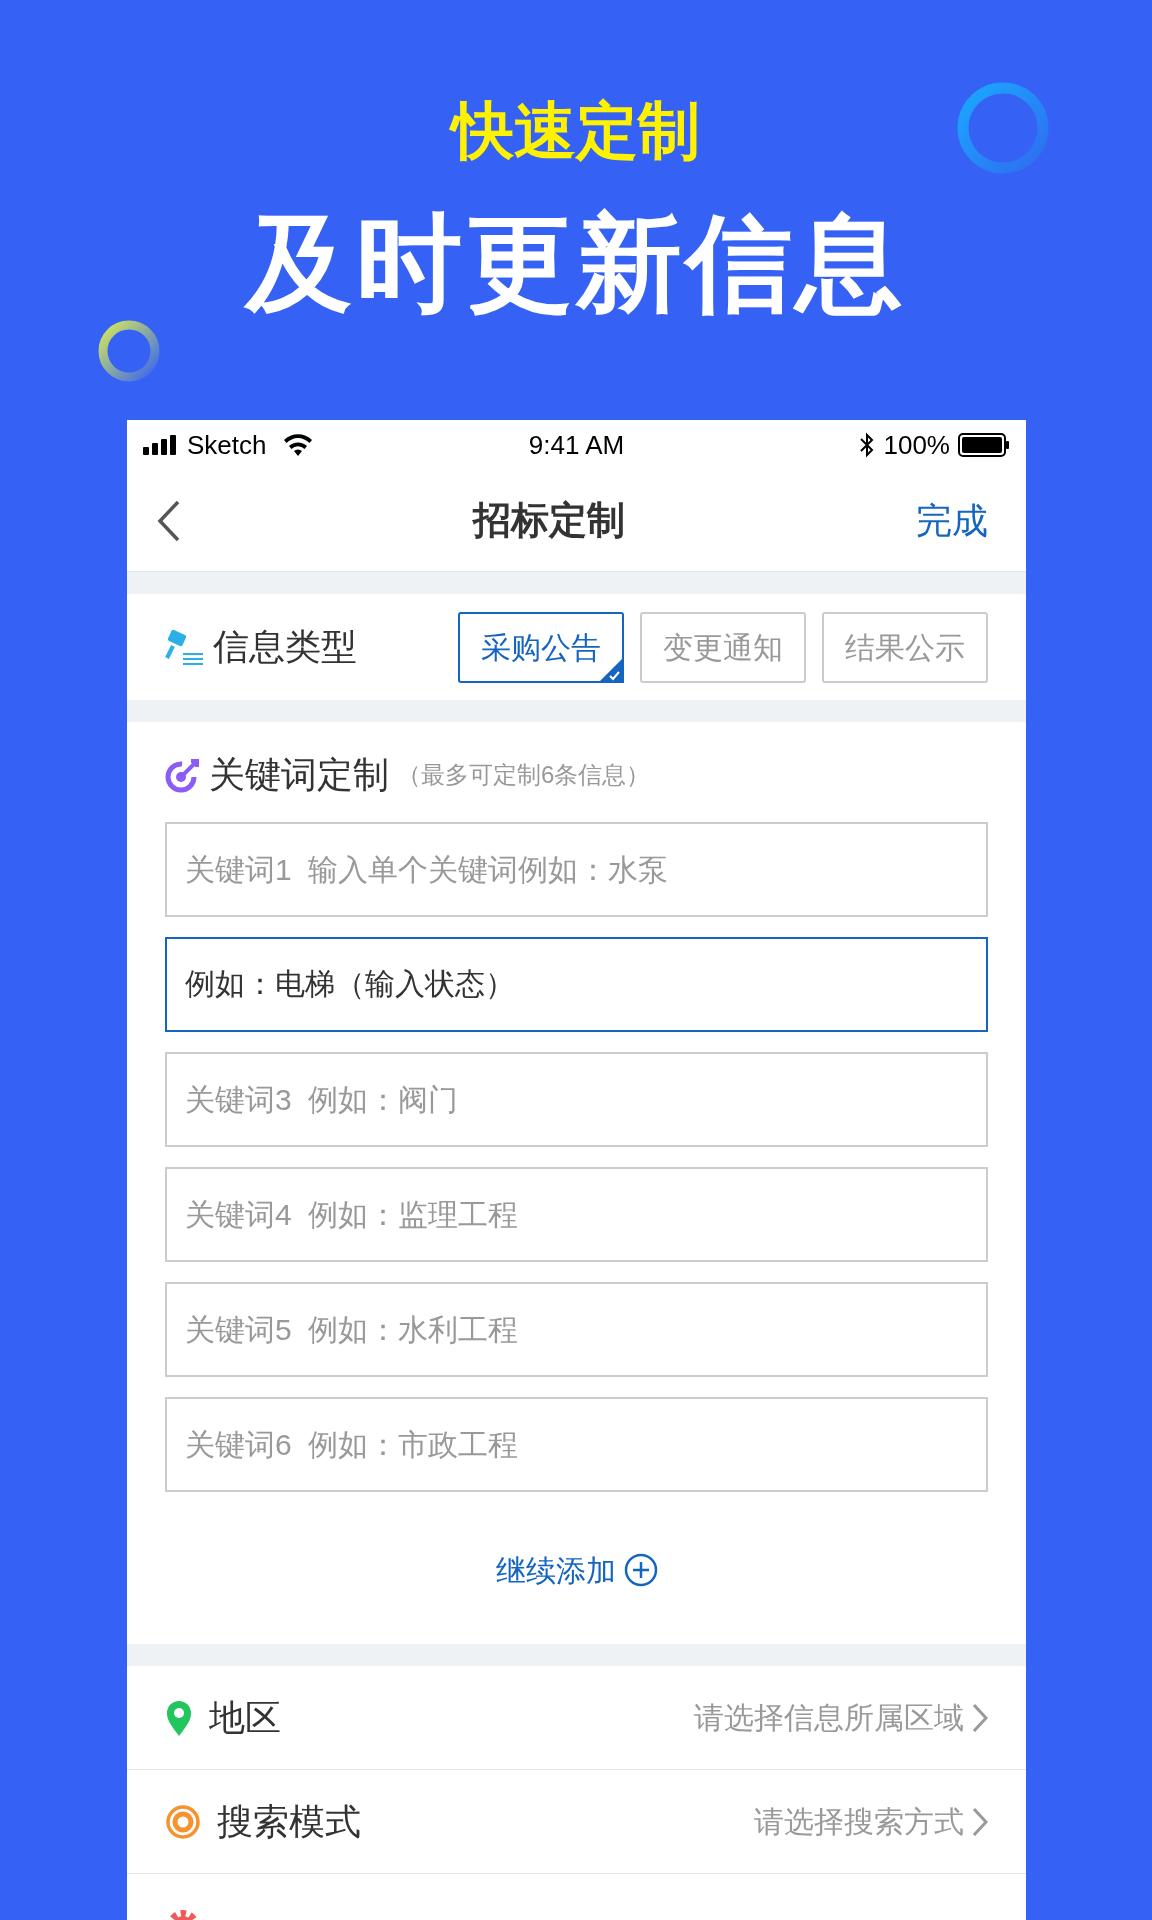 The image size is (1152, 1920). Describe the element at coordinates (185, 647) in the screenshot. I see `gavel-icon` at that location.